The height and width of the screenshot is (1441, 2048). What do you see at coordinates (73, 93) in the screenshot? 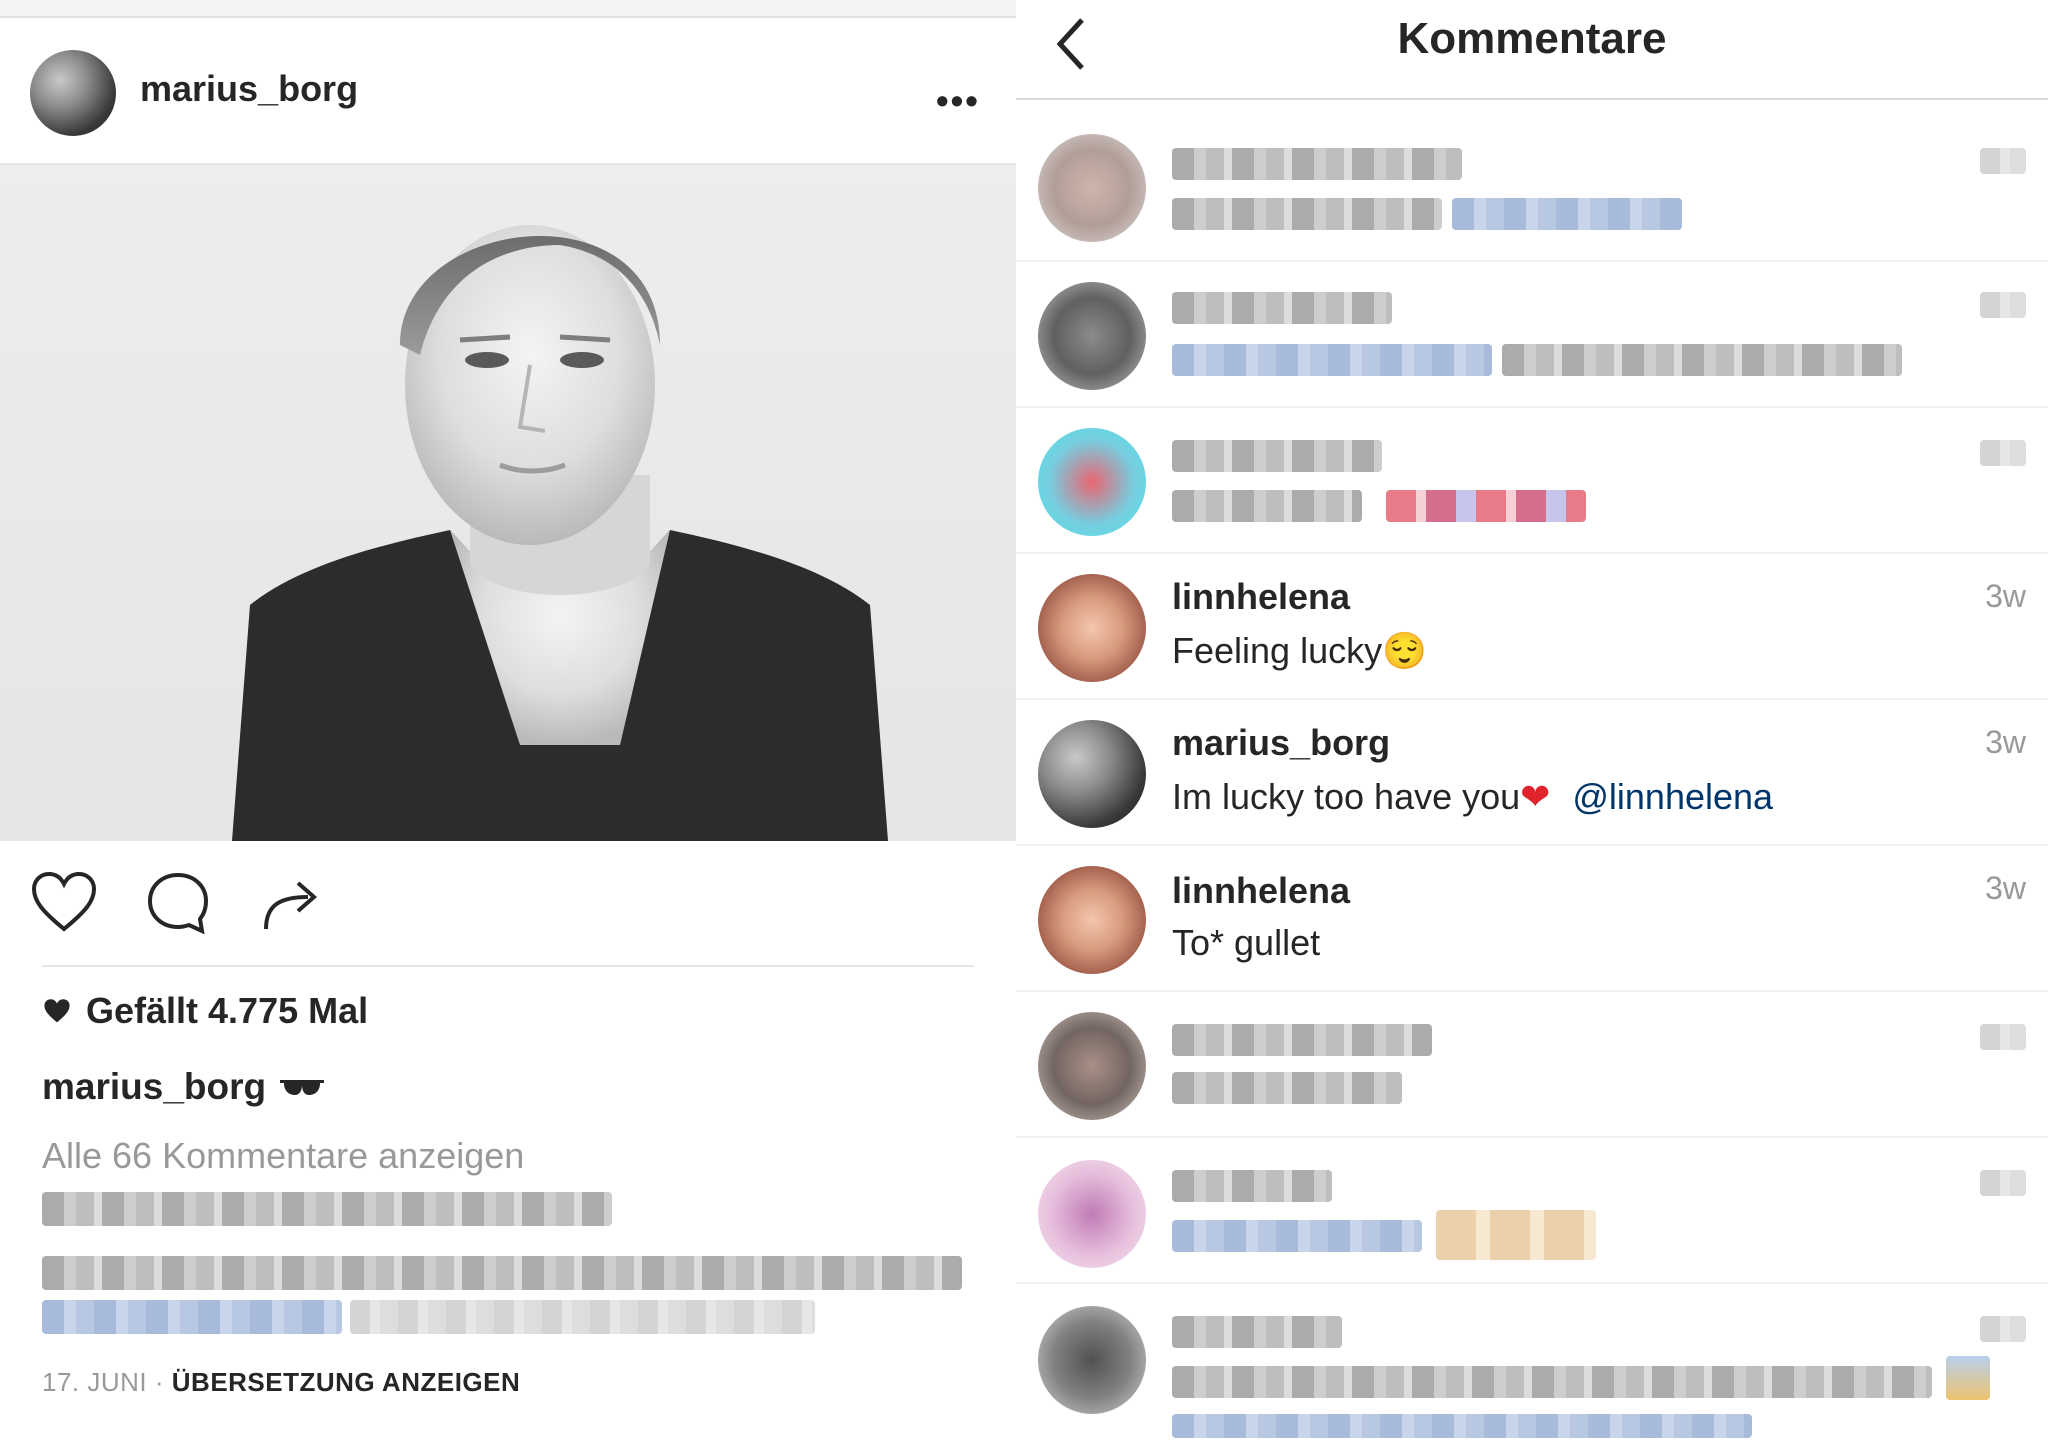
I see `post-avatar` at bounding box center [73, 93].